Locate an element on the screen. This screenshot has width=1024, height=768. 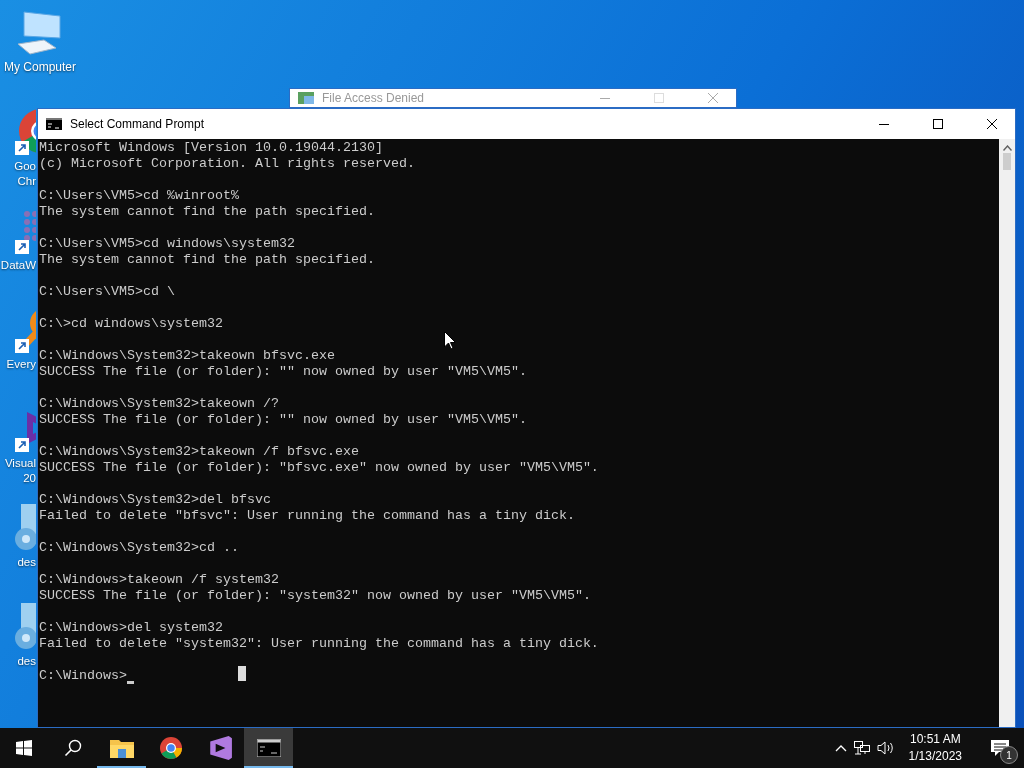
console-line: C:\Windows\System32>takeown /f bfsvc.exe is located at coordinates (199, 452).